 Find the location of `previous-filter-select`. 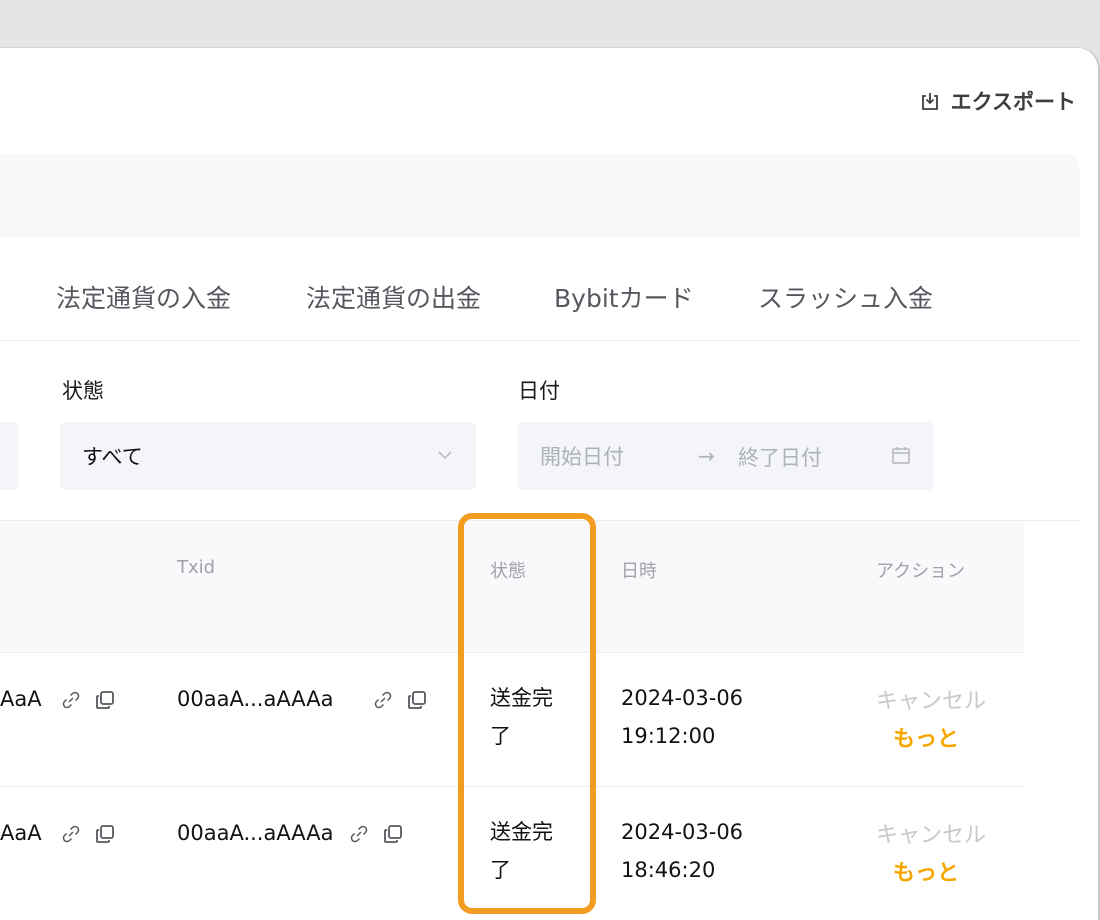

previous-filter-select is located at coordinates (9, 456).